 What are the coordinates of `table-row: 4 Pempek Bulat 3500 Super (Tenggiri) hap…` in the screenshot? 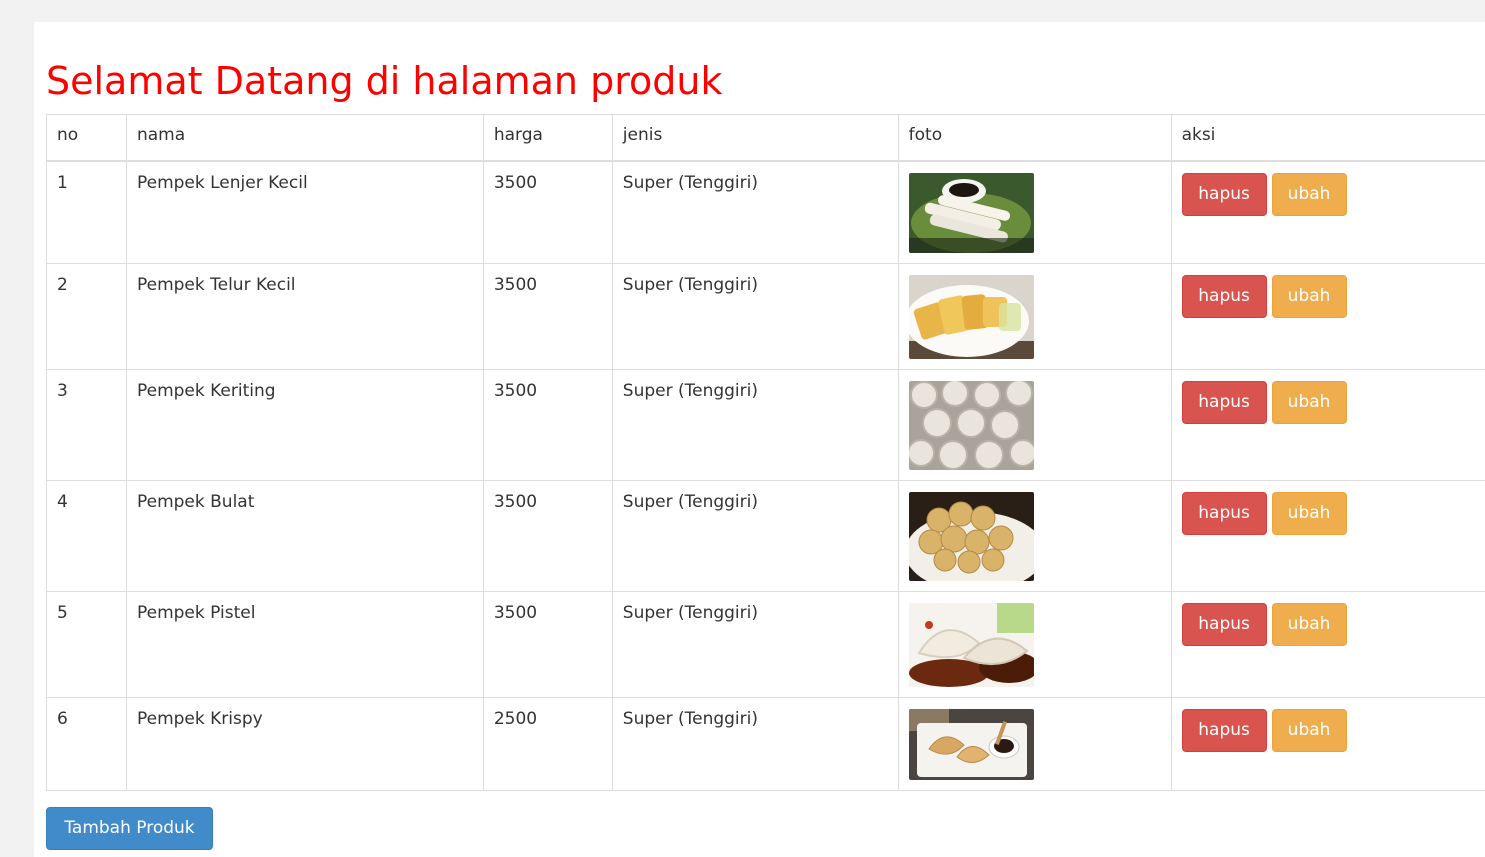 It's located at (765, 536).